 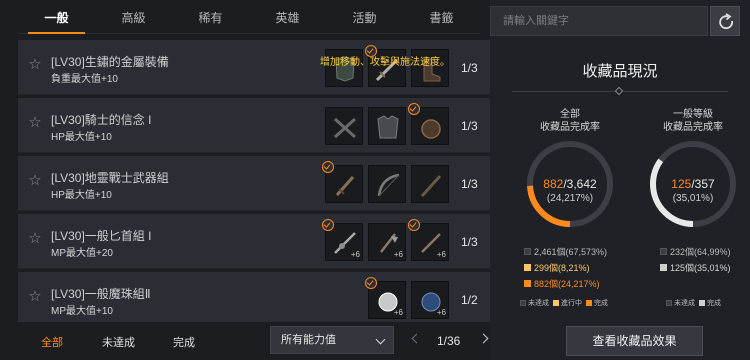 I want to click on ability-filter-value: 所有能力值, so click(x=308, y=340).